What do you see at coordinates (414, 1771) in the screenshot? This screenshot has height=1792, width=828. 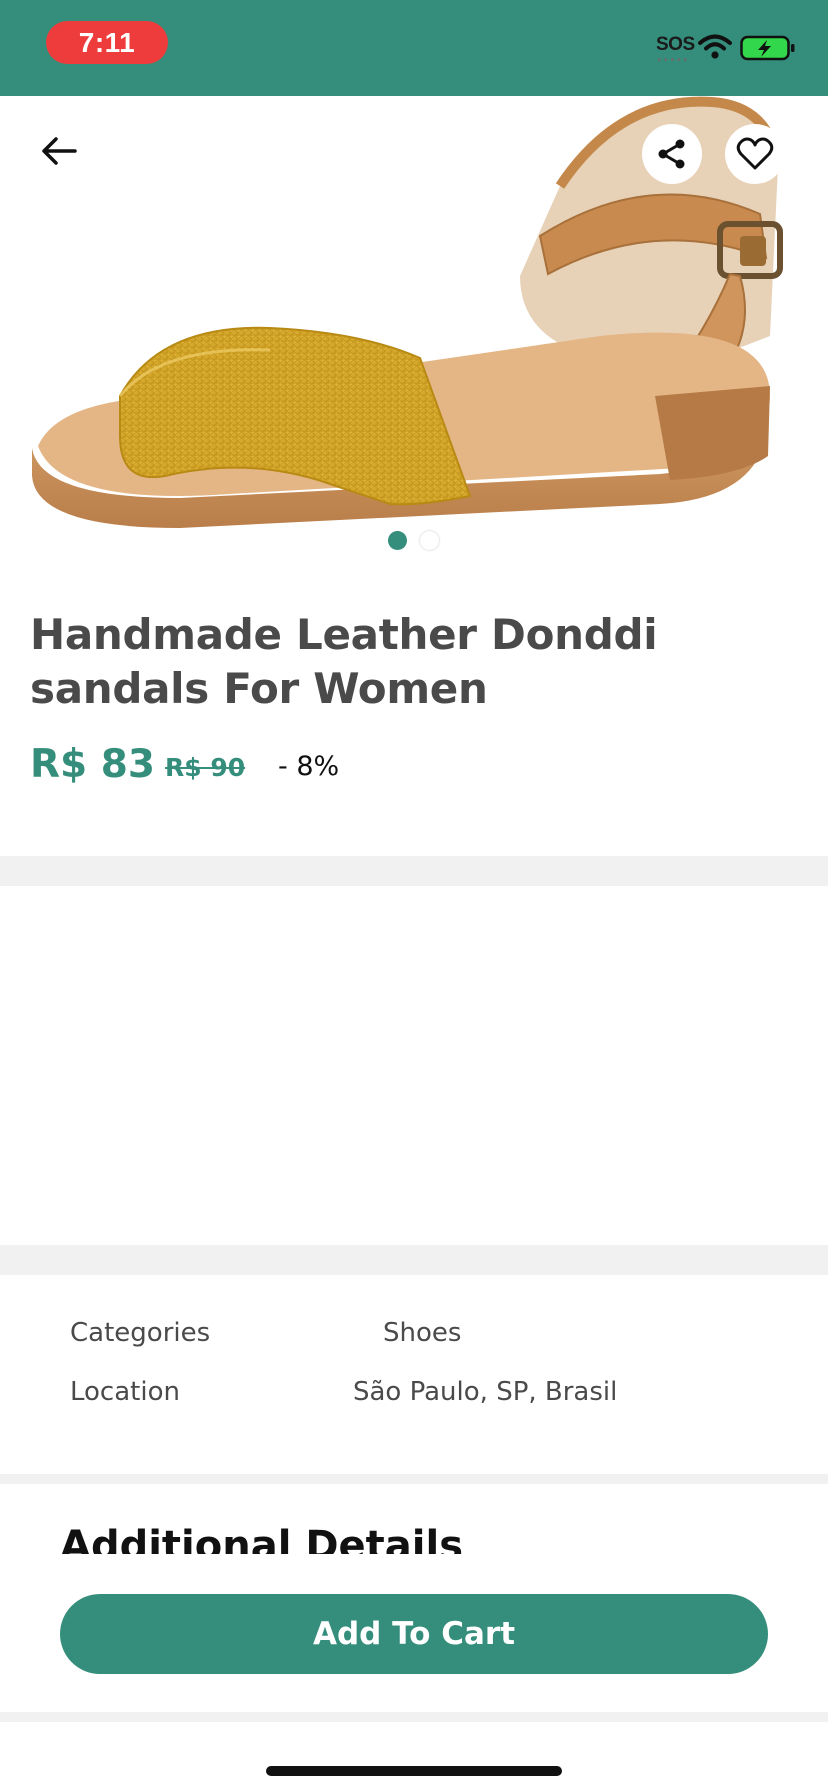 I see `home-indicator` at bounding box center [414, 1771].